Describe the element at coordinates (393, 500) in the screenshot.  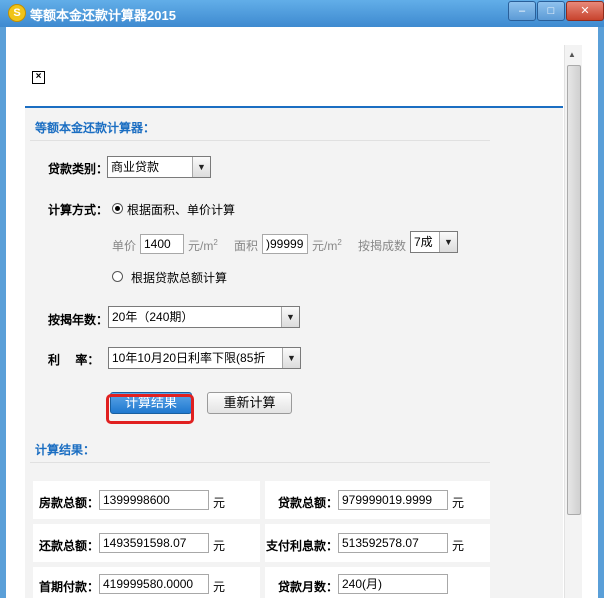
I see `loan-total-field: 979999019.9999` at that location.